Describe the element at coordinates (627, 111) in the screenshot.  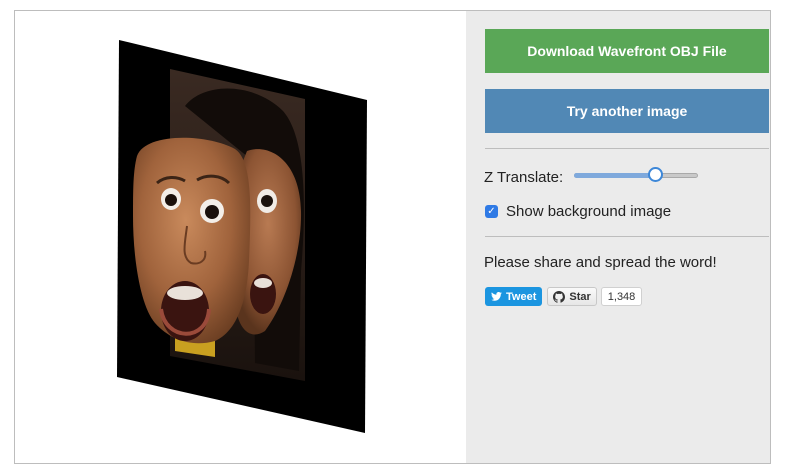
I see `try-another-image-button: Try another image` at that location.